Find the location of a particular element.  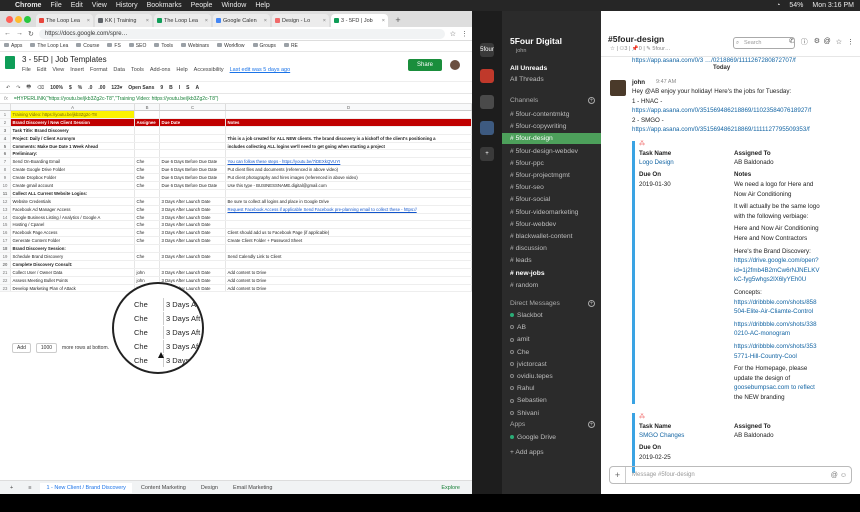

sheets-menu-item: File is located at coordinates (26, 70).